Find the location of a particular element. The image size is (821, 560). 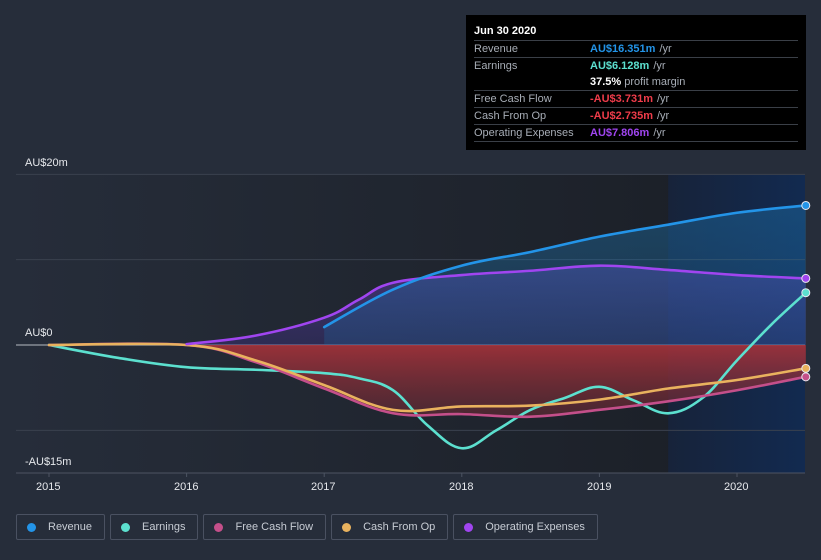

legend-label: Earnings is located at coordinates (164, 527).